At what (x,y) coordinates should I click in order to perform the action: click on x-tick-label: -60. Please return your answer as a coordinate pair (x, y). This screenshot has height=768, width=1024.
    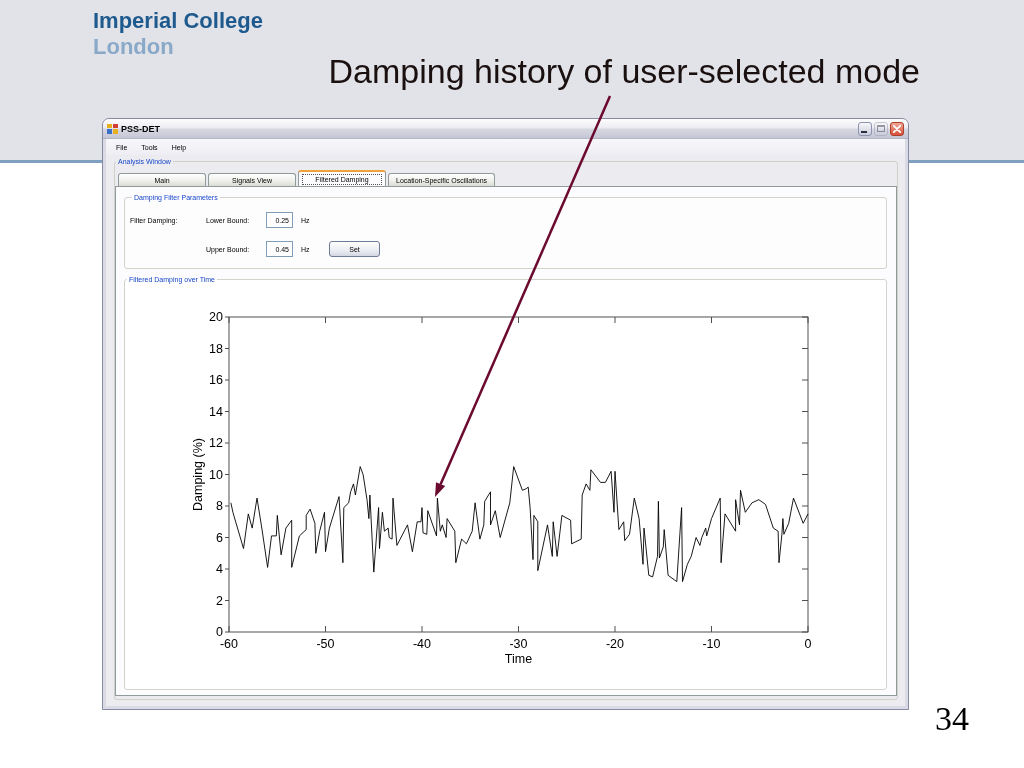
    Looking at the image, I should click on (229, 644).